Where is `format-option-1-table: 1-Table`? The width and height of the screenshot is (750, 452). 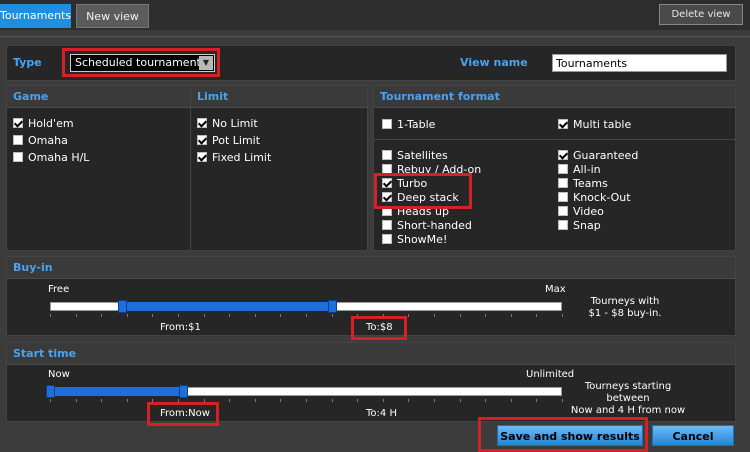 format-option-1-table: 1-Table is located at coordinates (408, 125).